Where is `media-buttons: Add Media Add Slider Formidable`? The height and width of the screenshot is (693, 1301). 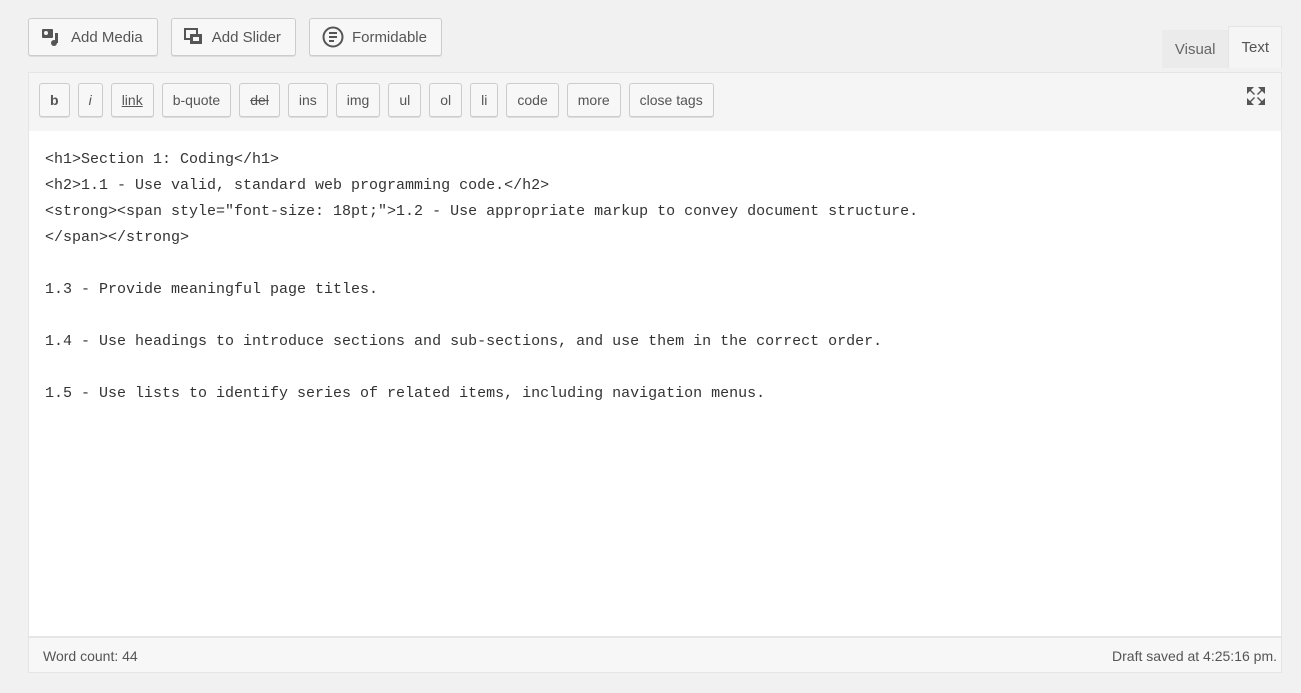 media-buttons: Add Media Add Slider Formidable is located at coordinates (235, 37).